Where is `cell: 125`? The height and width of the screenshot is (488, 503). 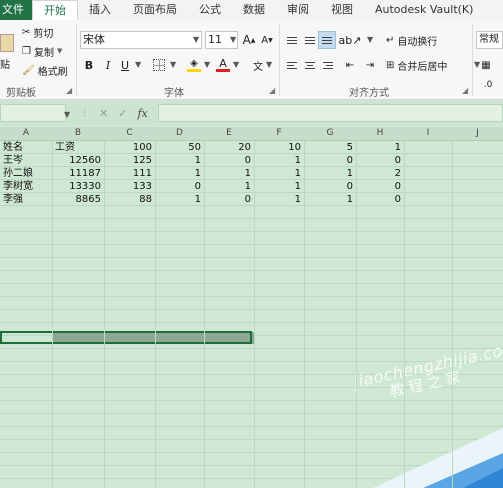
cell: 125 is located at coordinates (128, 160).